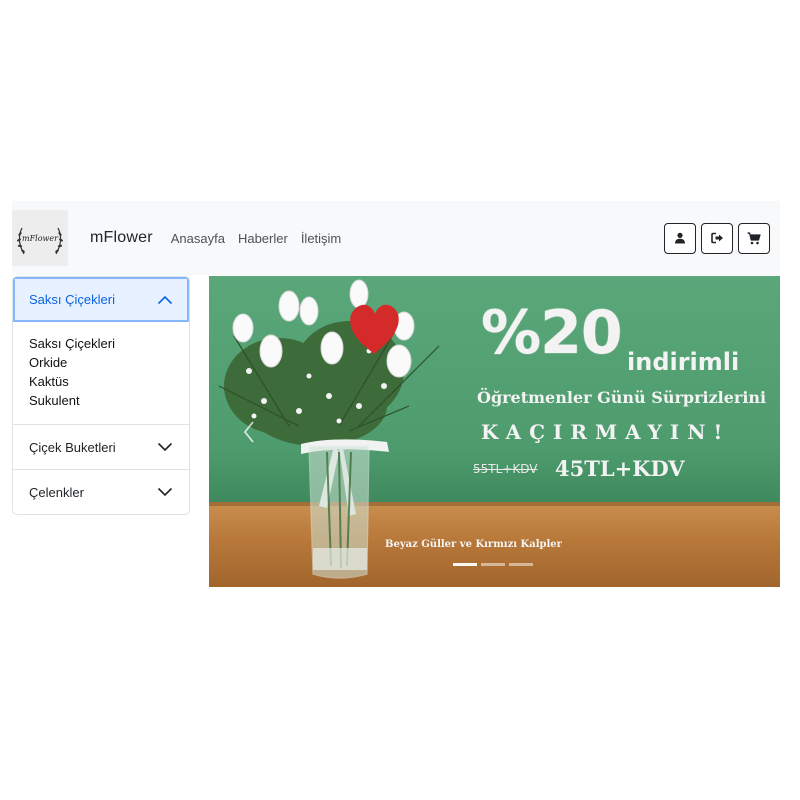  What do you see at coordinates (101, 400) in the screenshot?
I see `subcategory-link-sukulent: Sukulent` at bounding box center [101, 400].